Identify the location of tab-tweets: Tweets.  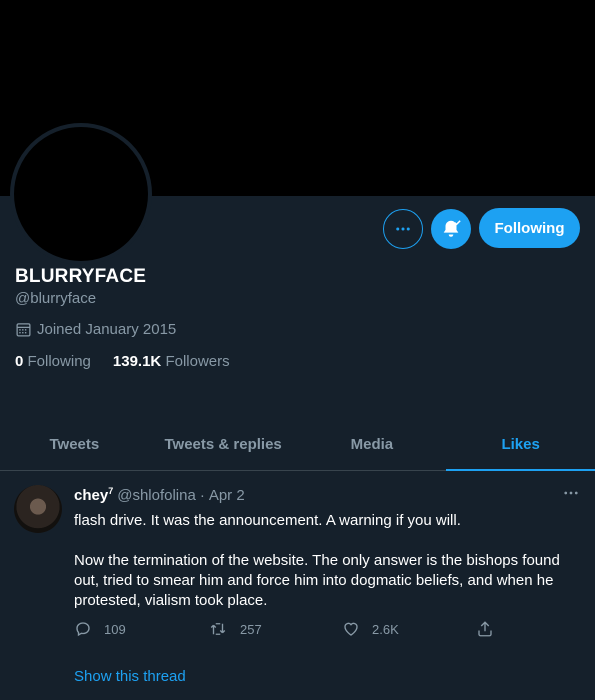
(74, 444).